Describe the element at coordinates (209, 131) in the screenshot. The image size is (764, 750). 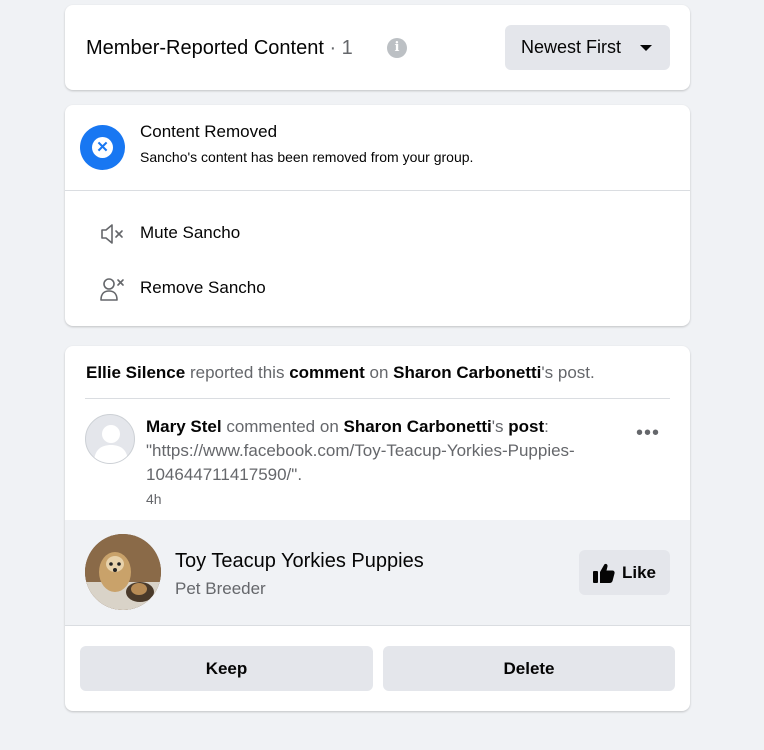
I see `removed-title: Content Removed` at that location.